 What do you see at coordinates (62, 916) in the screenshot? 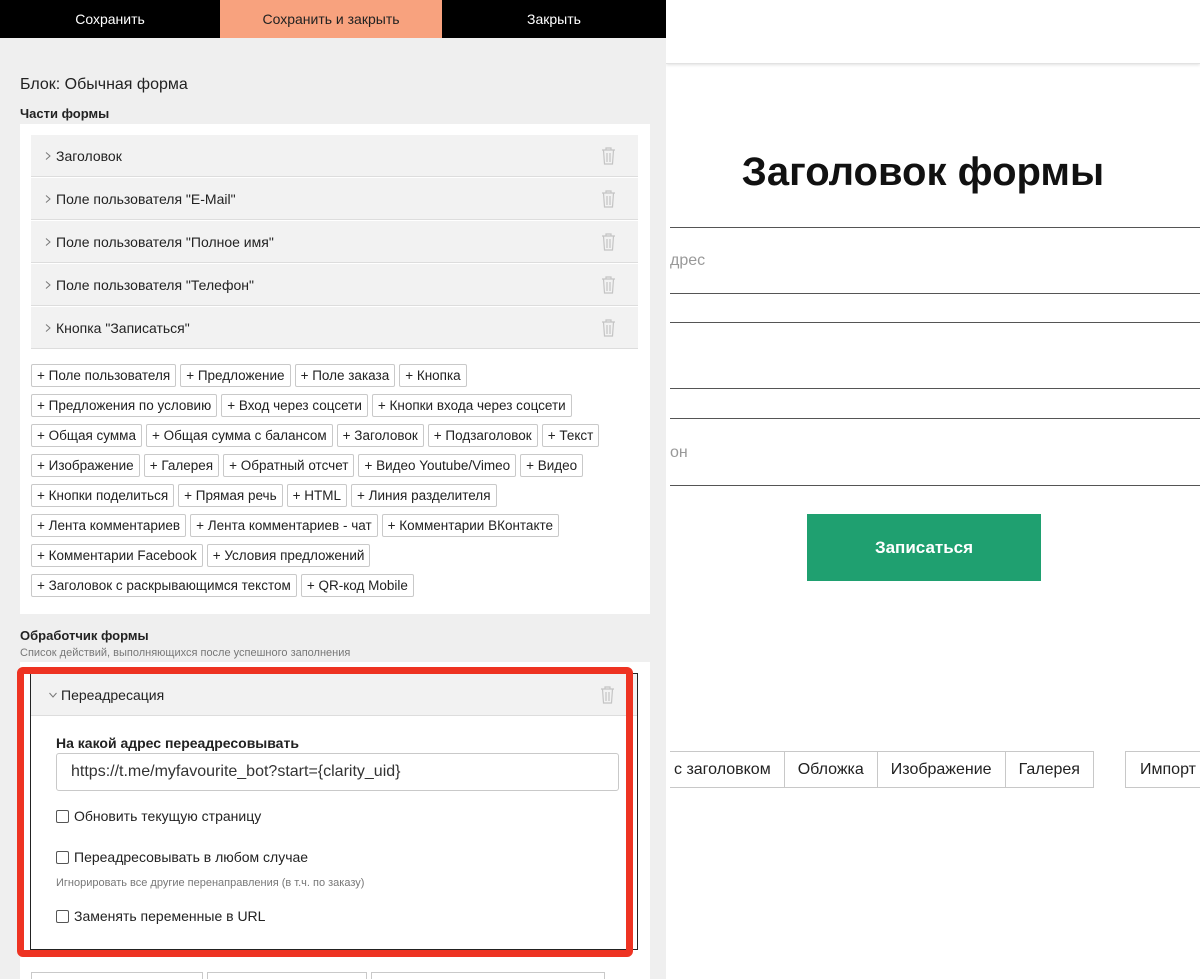
I see `replace-variables-checkbox` at bounding box center [62, 916].